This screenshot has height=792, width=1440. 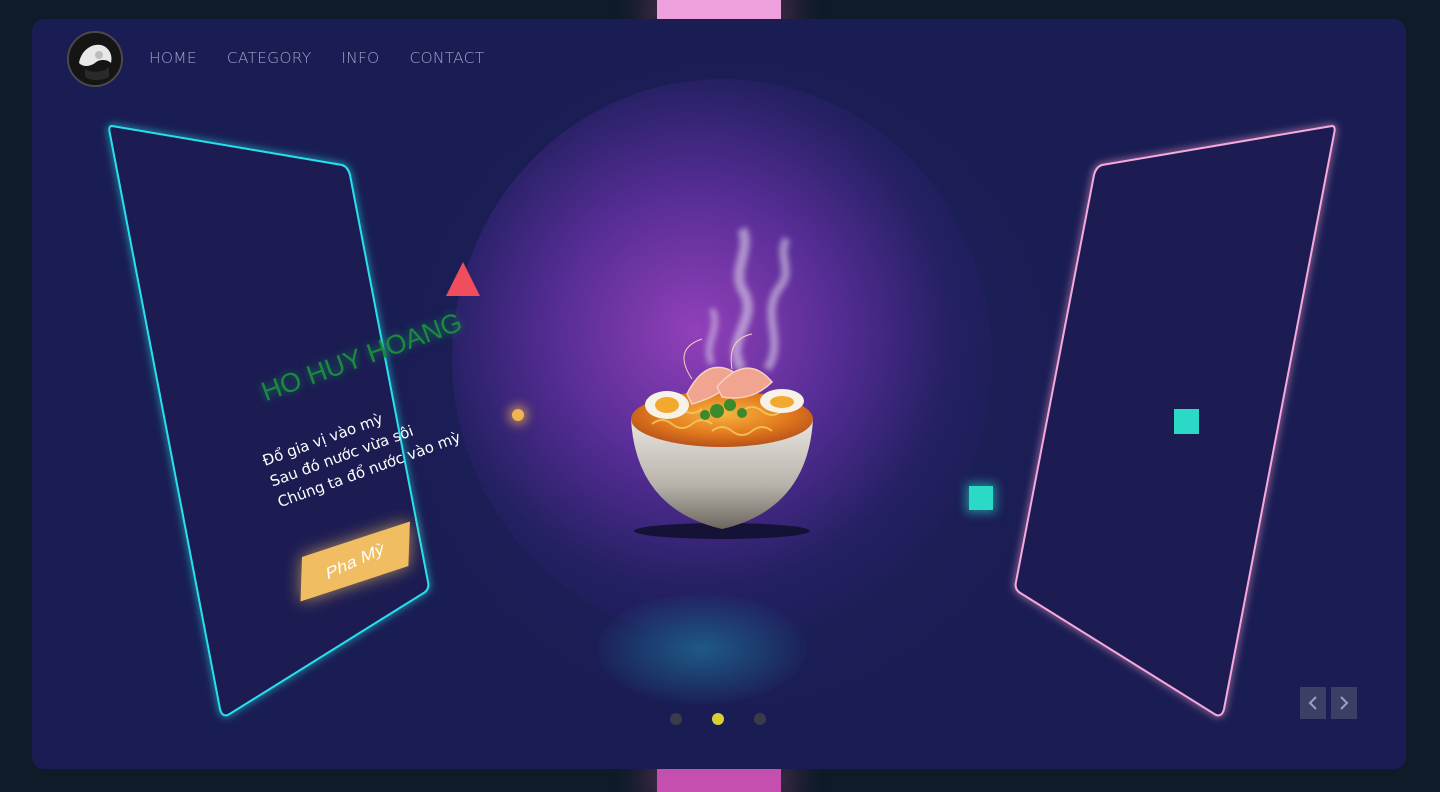 What do you see at coordinates (719, 780) in the screenshot?
I see `bottom-light-beam` at bounding box center [719, 780].